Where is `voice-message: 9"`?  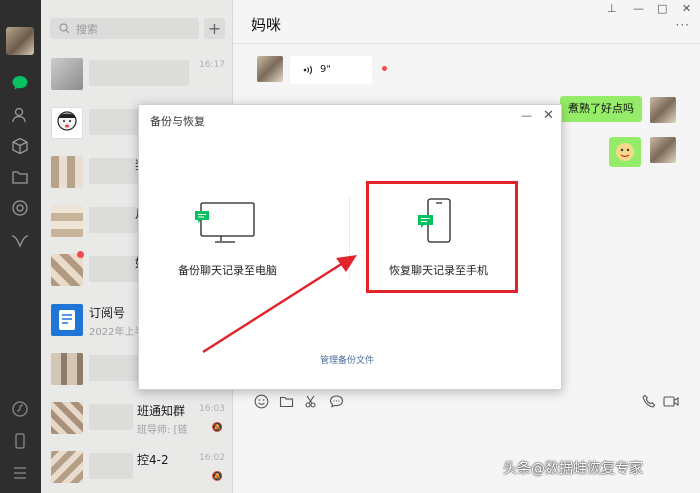
voice-message: 9" is located at coordinates (331, 70).